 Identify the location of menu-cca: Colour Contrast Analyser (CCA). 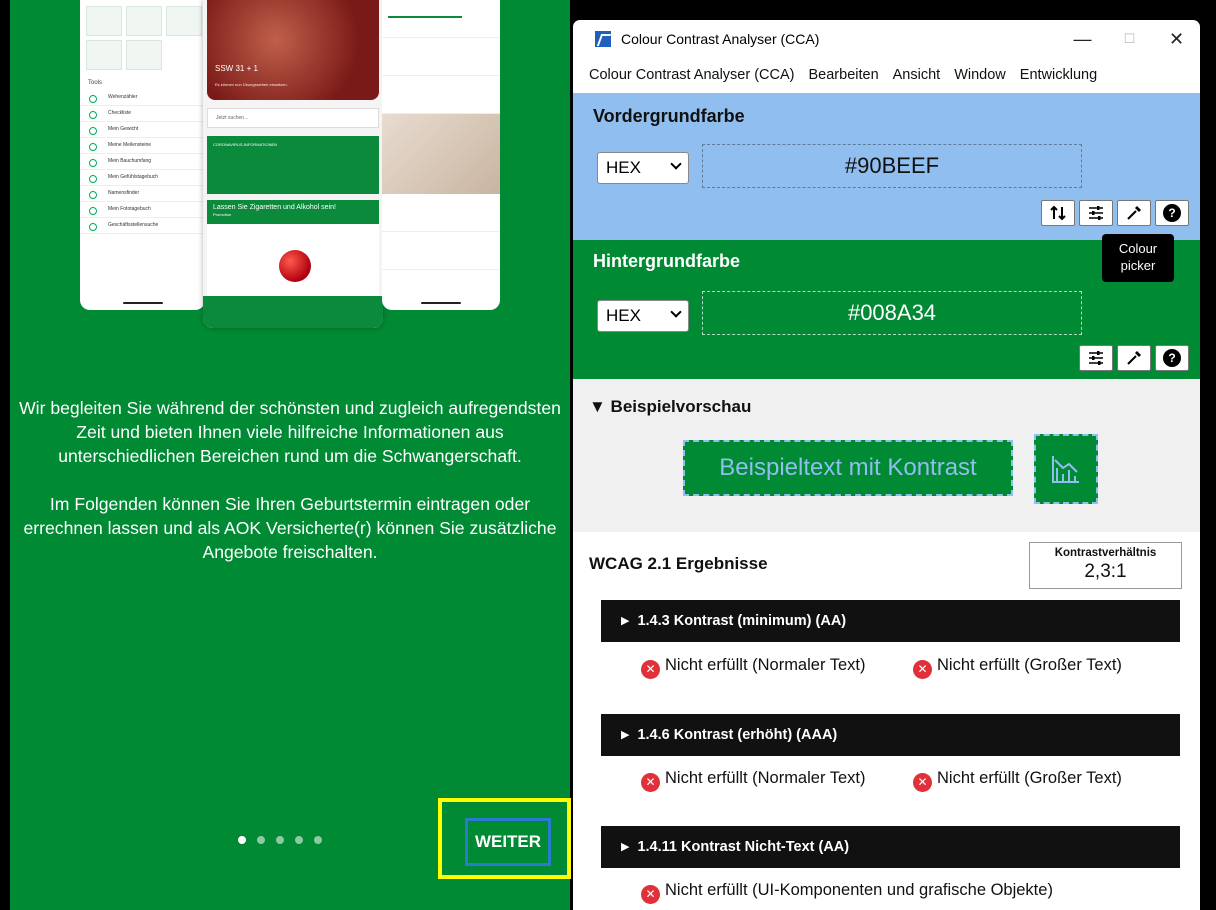
(692, 75).